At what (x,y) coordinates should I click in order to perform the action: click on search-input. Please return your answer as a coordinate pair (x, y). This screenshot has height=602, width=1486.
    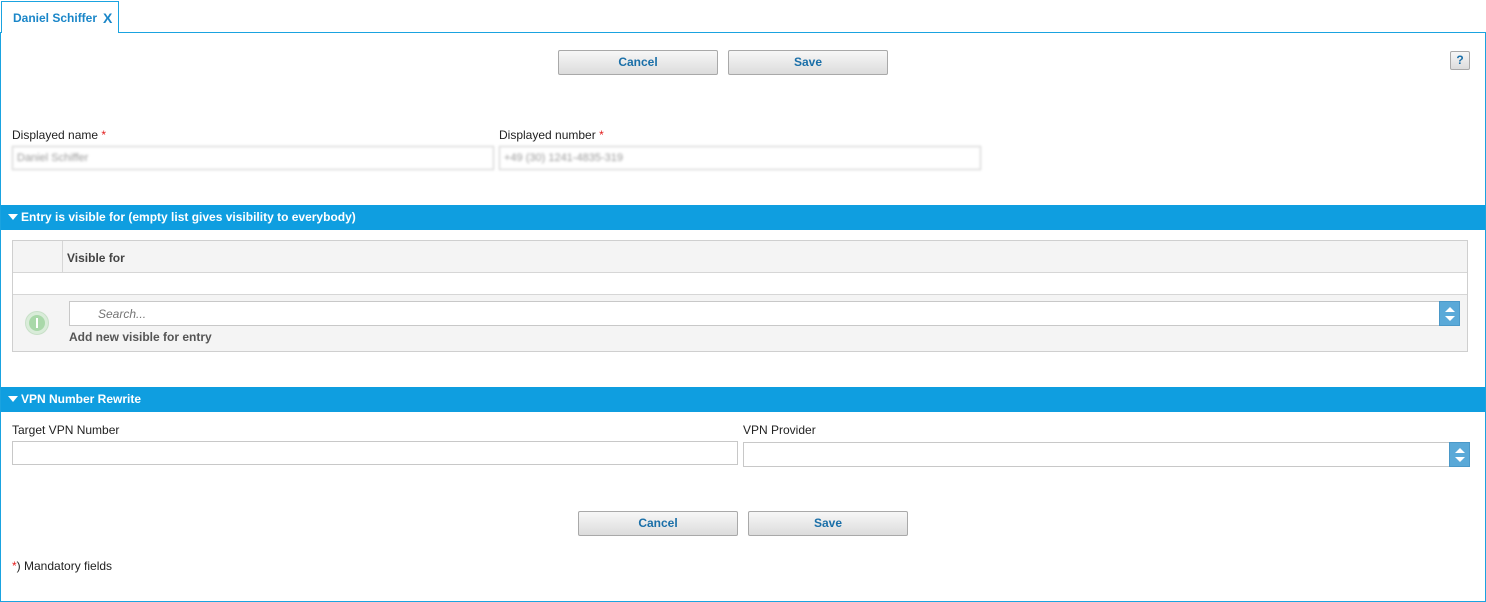
    Looking at the image, I should click on (763, 313).